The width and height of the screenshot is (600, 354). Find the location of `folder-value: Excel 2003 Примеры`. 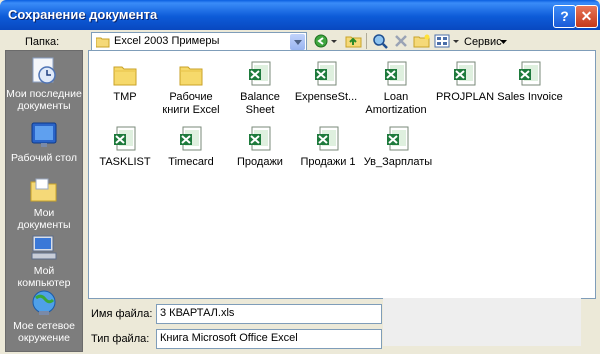

folder-value: Excel 2003 Примеры is located at coordinates (167, 41).